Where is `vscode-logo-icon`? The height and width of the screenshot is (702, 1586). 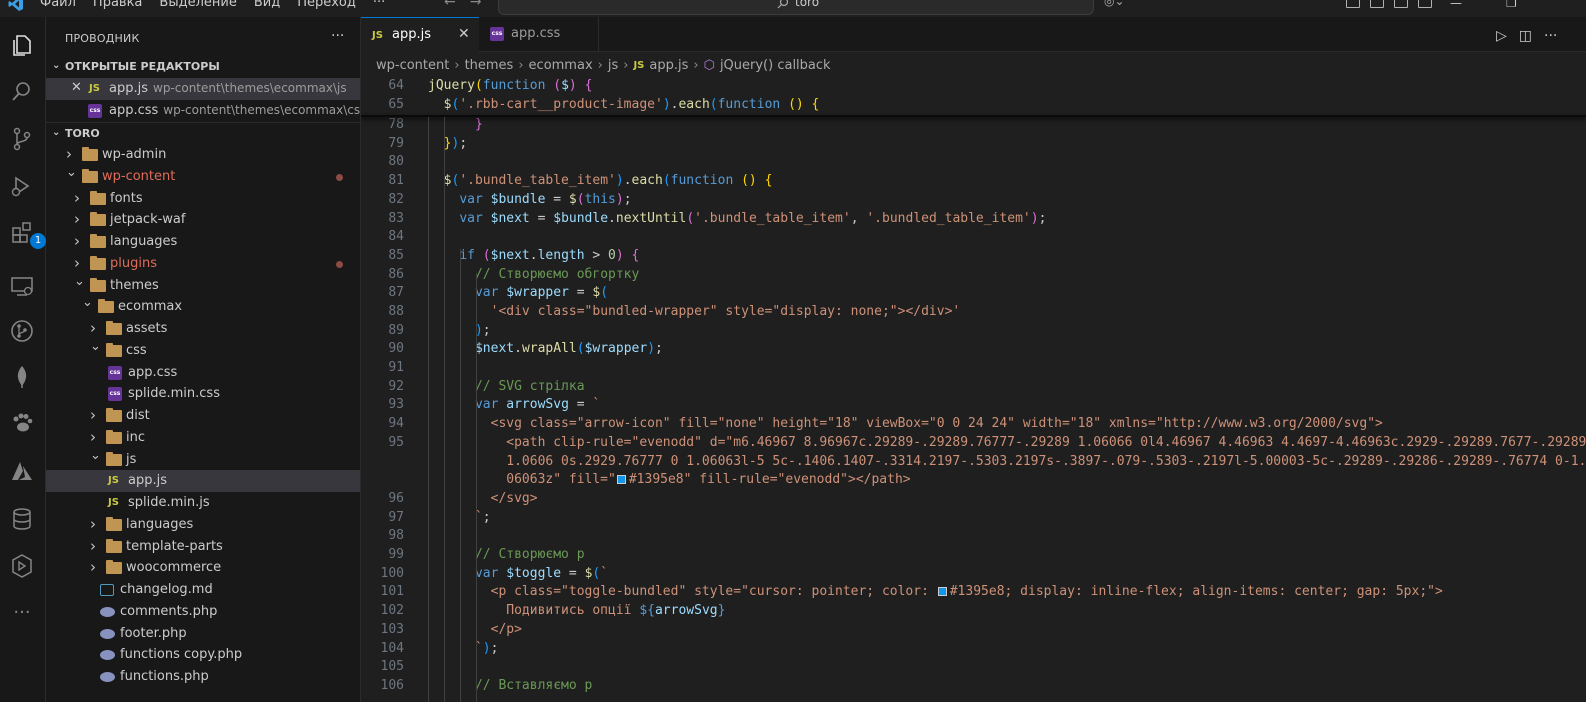
vscode-logo-icon is located at coordinates (16, 6).